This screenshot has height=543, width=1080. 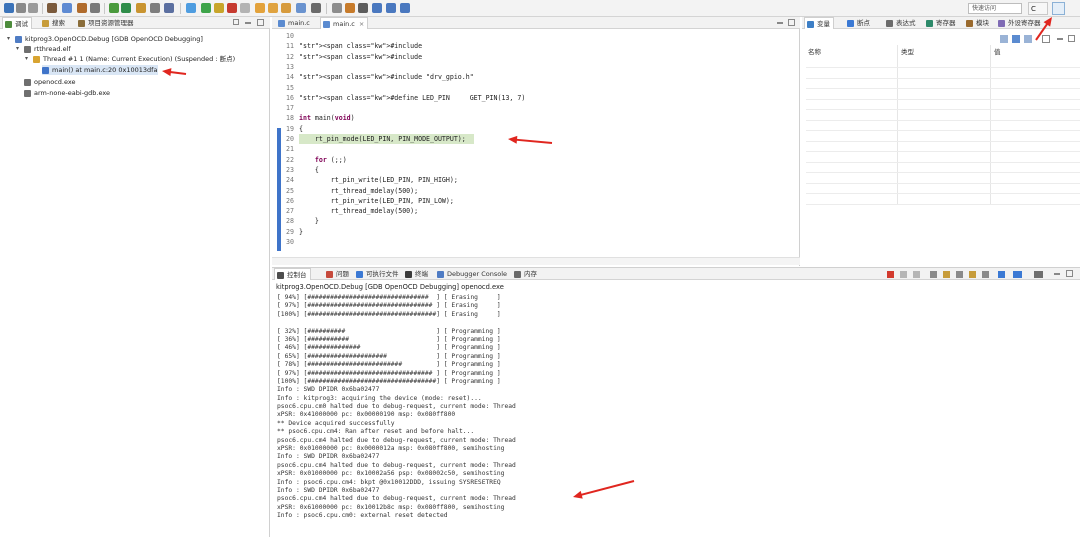 I want to click on build-config-icon, so click(x=67, y=8).